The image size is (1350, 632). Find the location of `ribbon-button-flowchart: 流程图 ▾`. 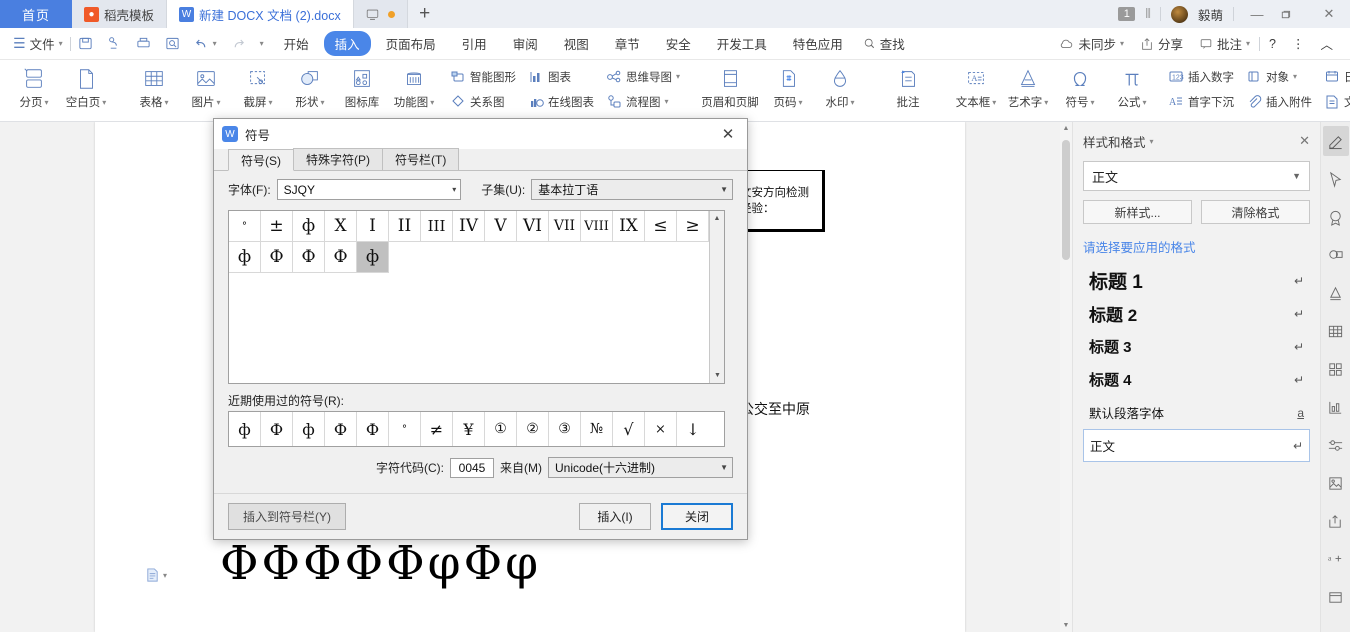

ribbon-button-flowchart: 流程图 ▾ is located at coordinates (643, 101).